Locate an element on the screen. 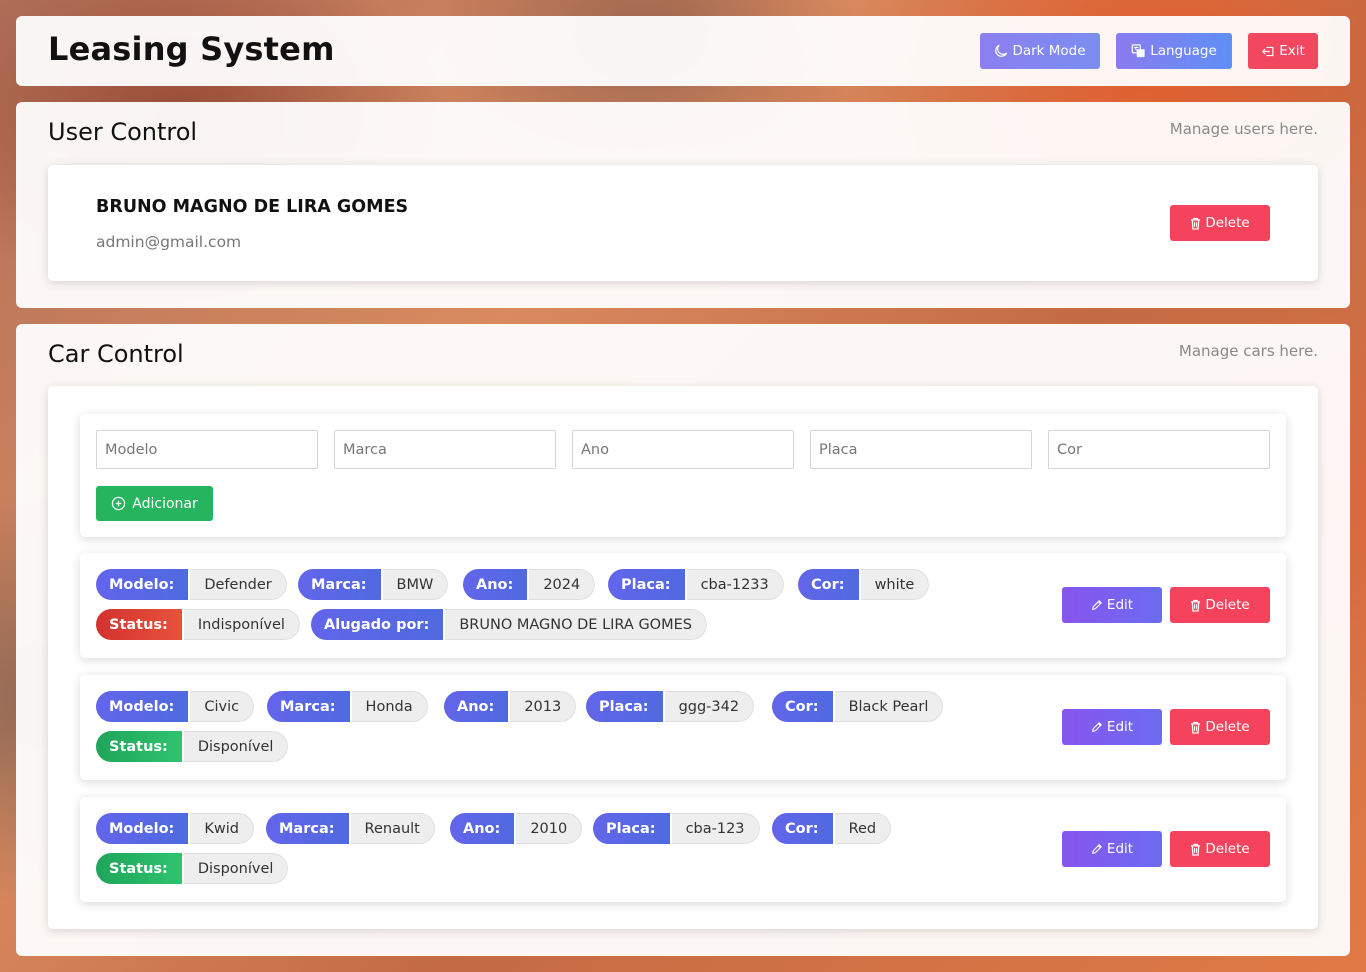 The height and width of the screenshot is (972, 1366). cor-input is located at coordinates (1159, 449).